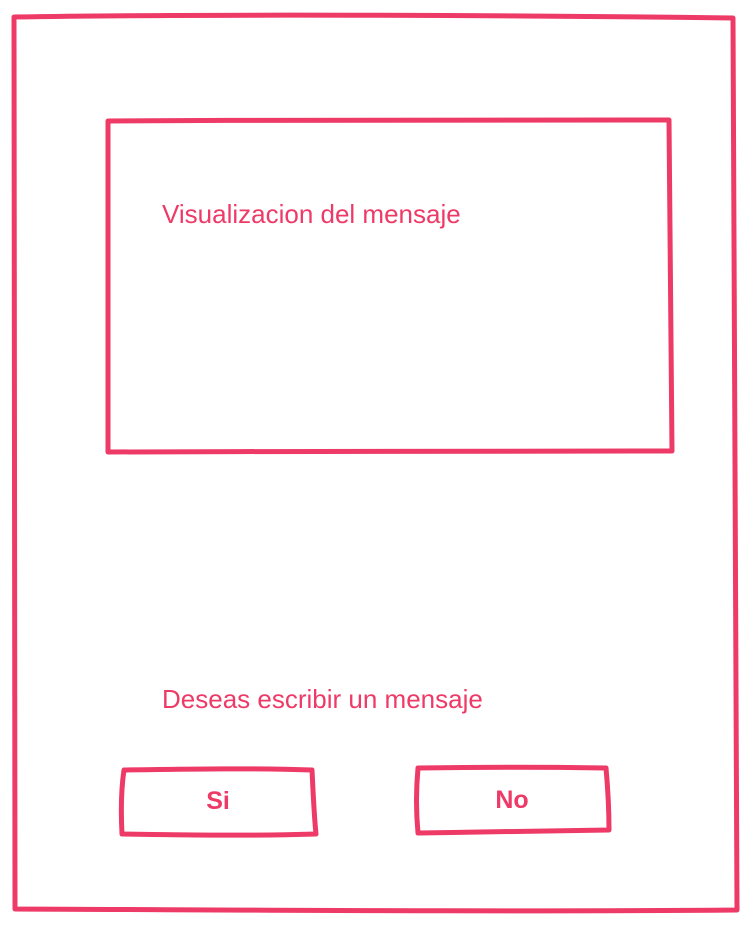 Image resolution: width=753 pixels, height=933 pixels. I want to click on write-message-prompt: Deseas escribir un mensaje, so click(322, 699).